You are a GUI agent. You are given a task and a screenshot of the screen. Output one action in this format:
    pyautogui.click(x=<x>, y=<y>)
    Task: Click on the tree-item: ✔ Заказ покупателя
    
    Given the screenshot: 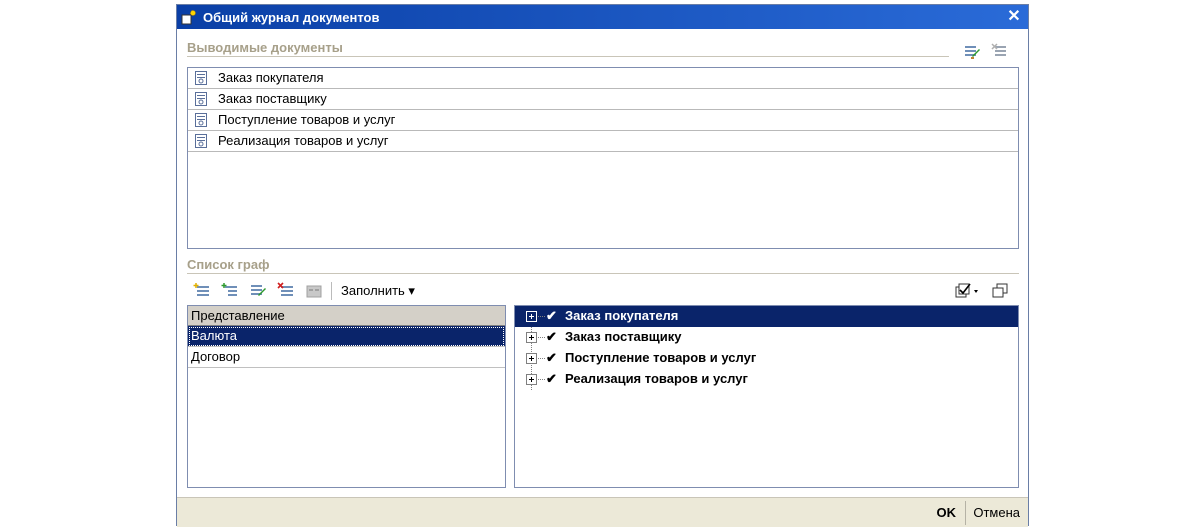 What is the action you would take?
    pyautogui.click(x=766, y=316)
    